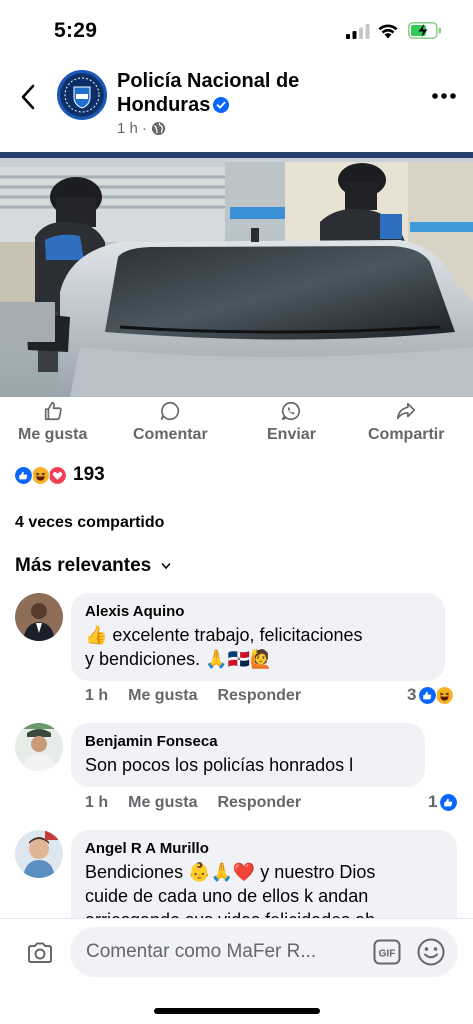  What do you see at coordinates (236, 31) in the screenshot?
I see `status-bar: 5:29` at bounding box center [236, 31].